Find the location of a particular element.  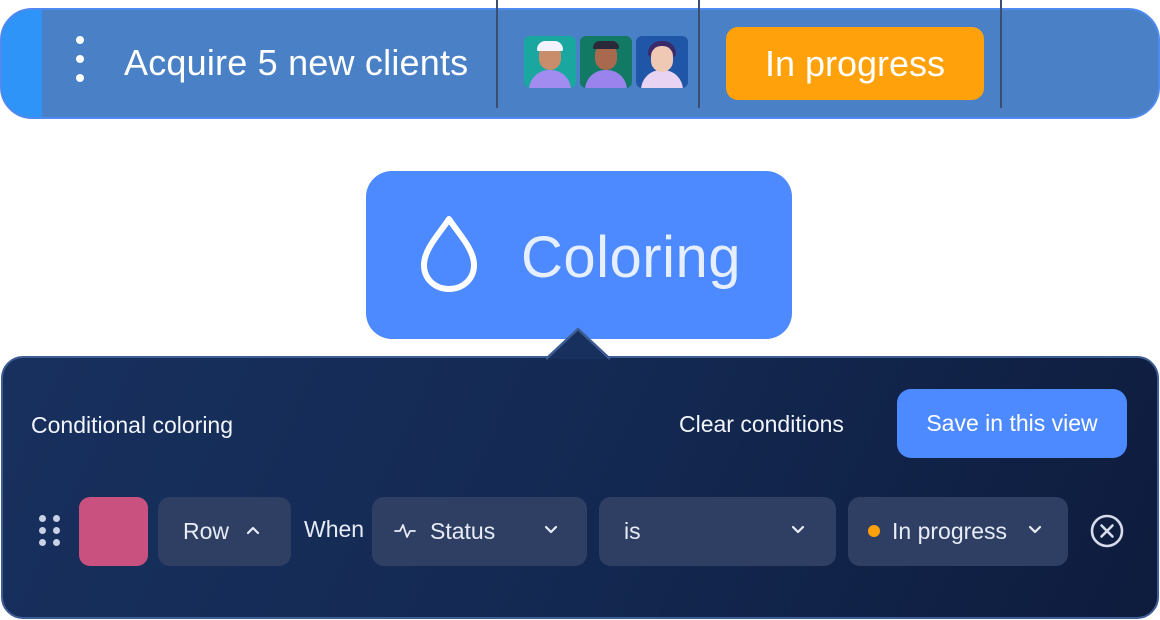

field-select-value: Status is located at coordinates (463, 531).